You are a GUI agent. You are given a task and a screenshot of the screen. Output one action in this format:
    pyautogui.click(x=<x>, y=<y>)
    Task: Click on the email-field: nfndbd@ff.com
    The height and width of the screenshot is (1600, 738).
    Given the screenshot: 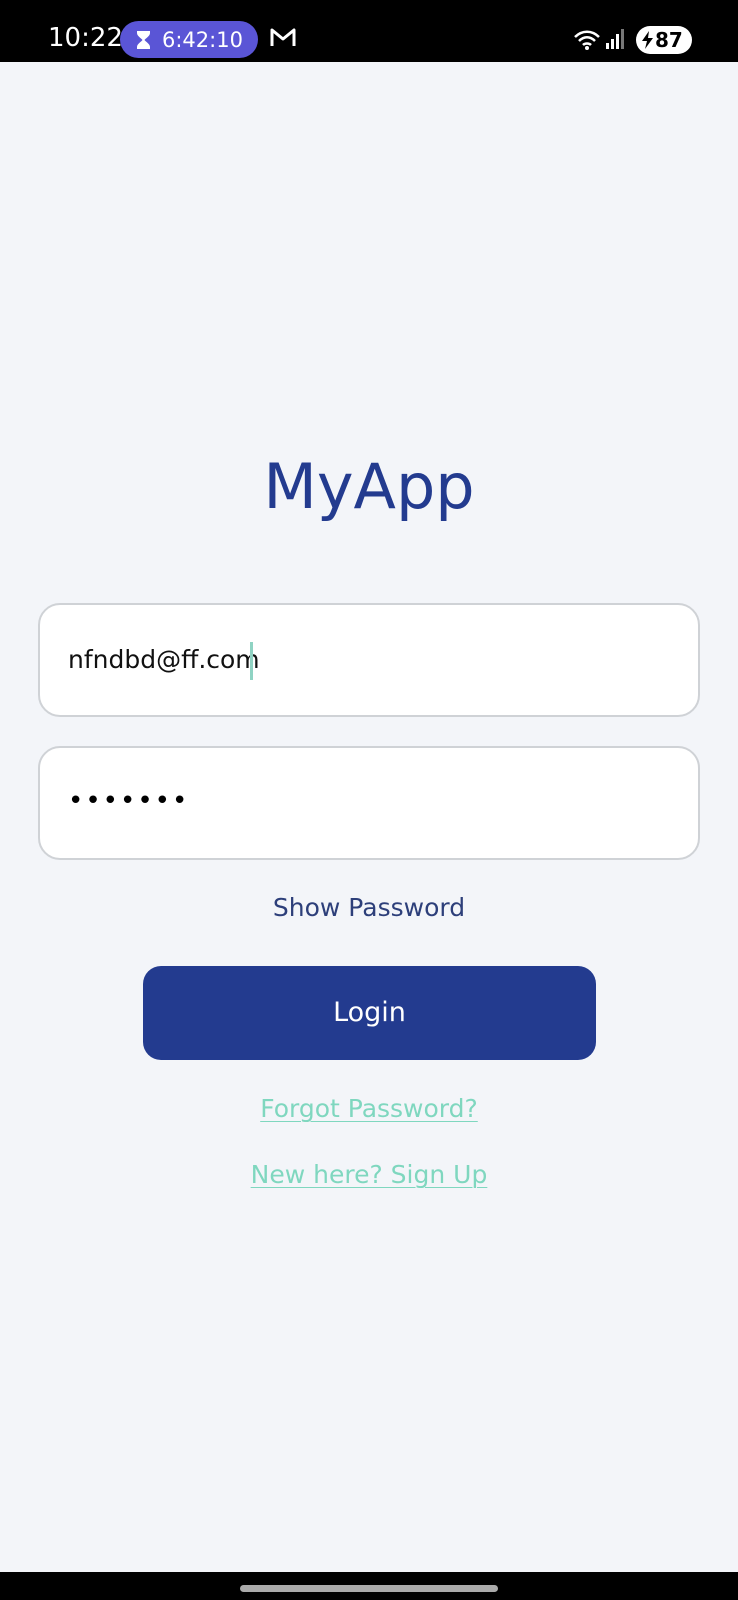 What is the action you would take?
    pyautogui.click(x=369, y=660)
    